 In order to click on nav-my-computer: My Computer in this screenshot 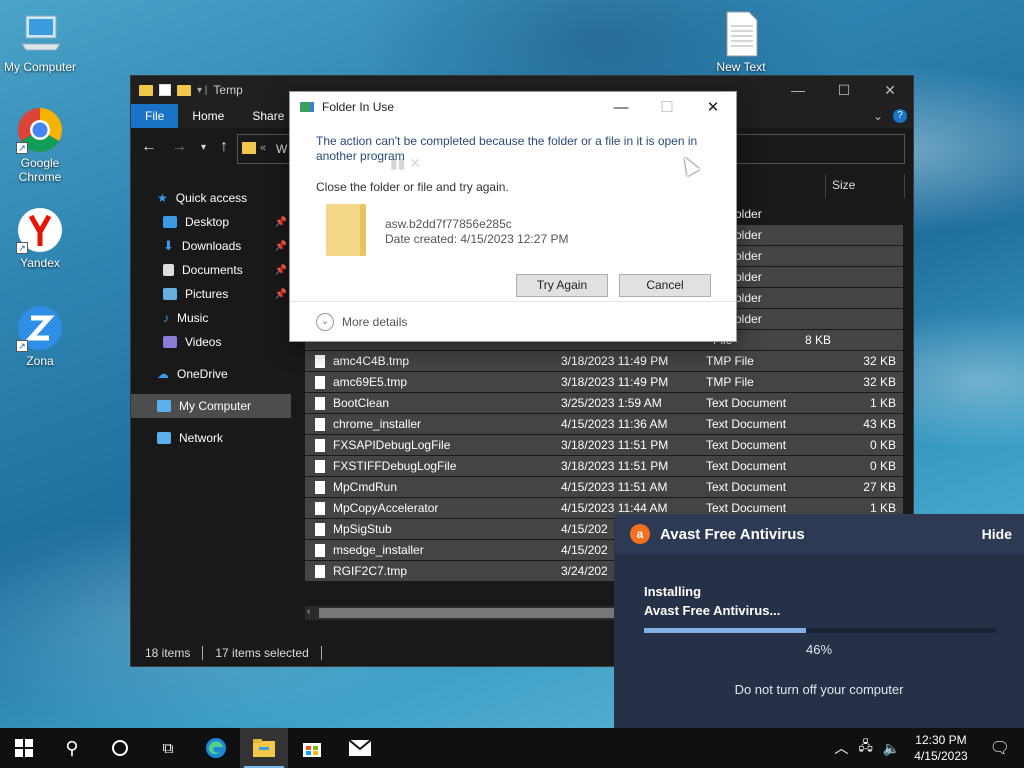, I will do `click(211, 406)`.